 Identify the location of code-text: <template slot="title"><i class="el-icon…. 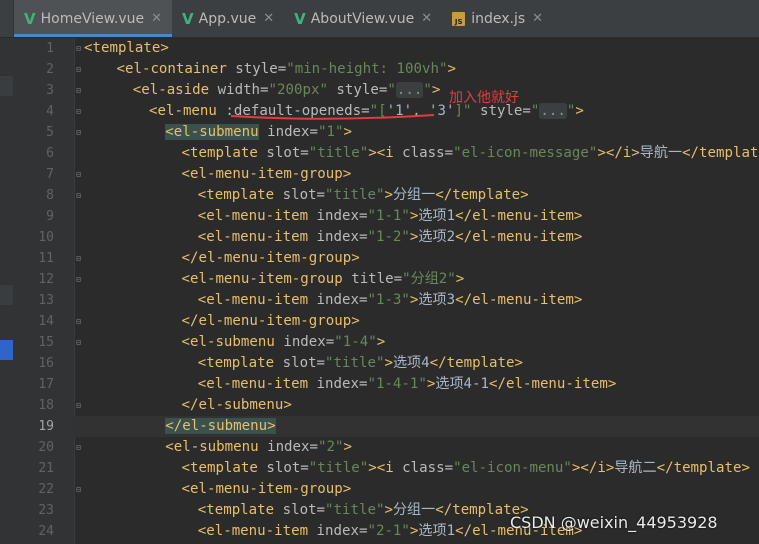
(466, 468).